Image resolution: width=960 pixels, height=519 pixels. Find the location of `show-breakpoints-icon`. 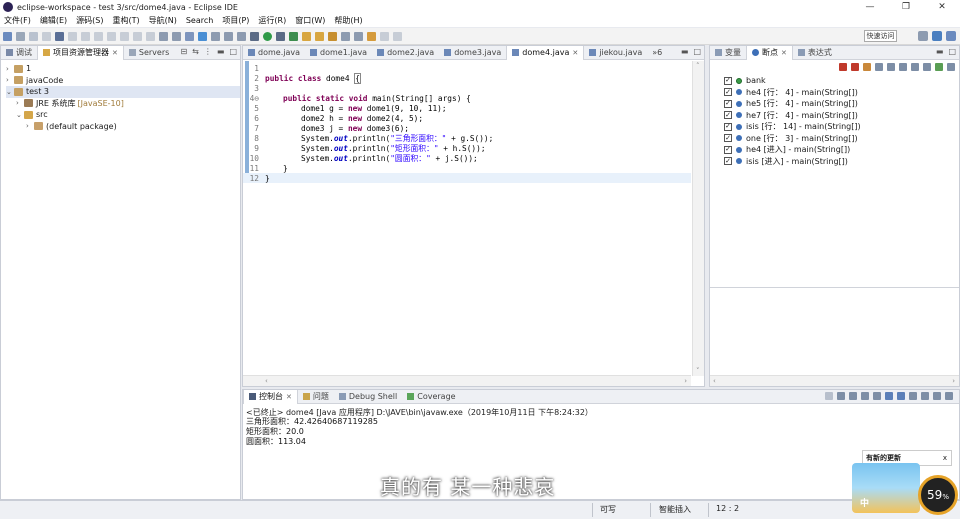

show-breakpoints-icon is located at coordinates (867, 66).